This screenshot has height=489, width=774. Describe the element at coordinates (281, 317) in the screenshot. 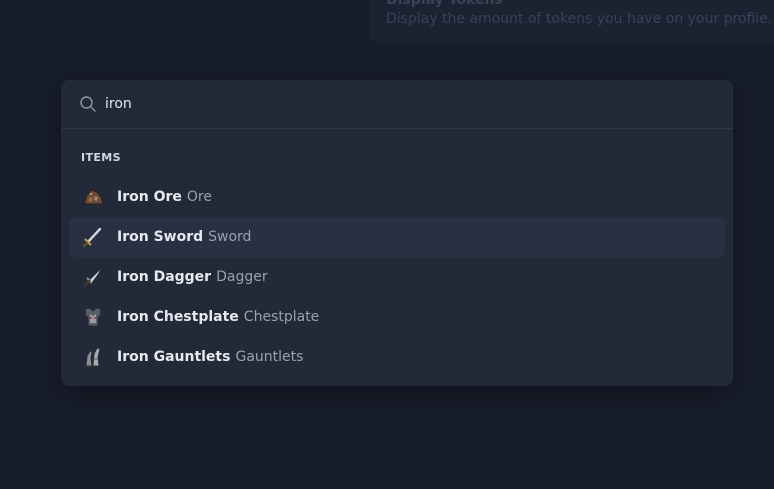

I see `result-item-type: Chestplate` at that location.